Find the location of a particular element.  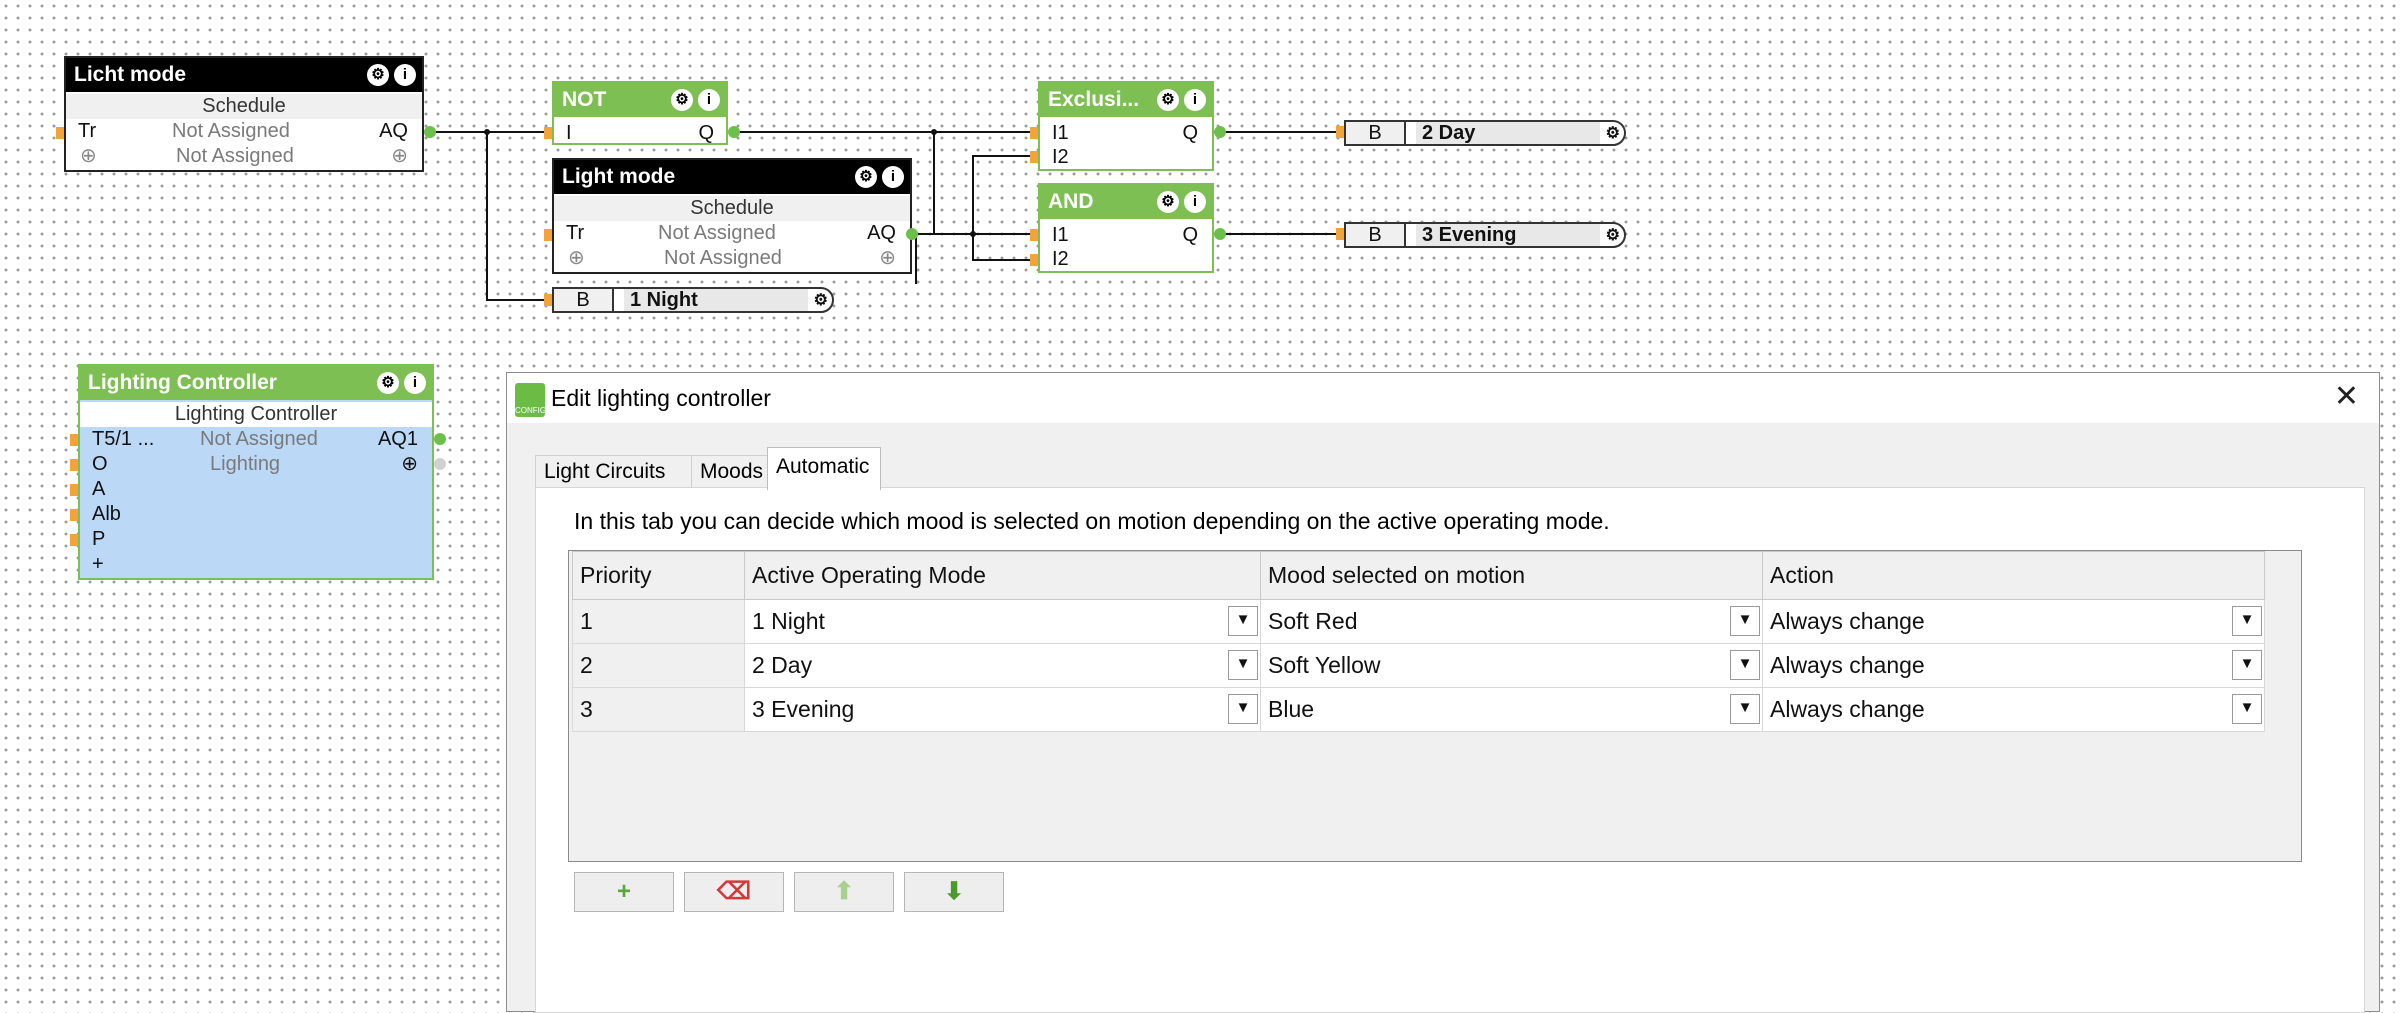

priority-cell: 3 is located at coordinates (658, 709).